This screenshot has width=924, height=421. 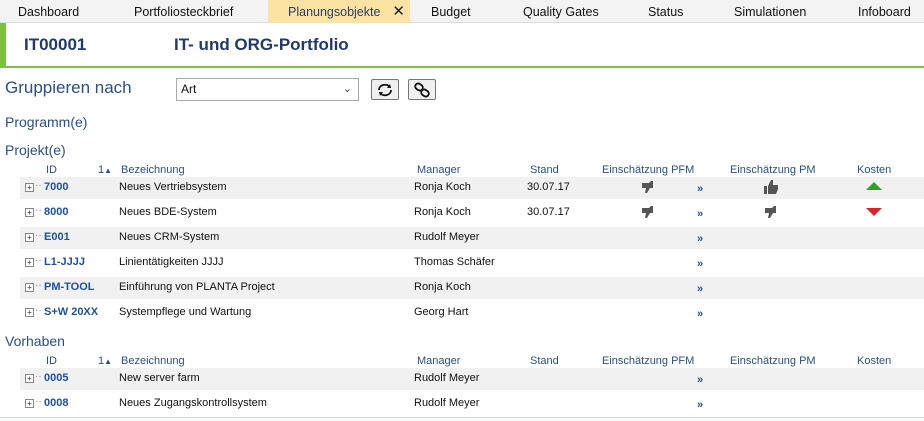 What do you see at coordinates (462, 45) in the screenshot?
I see `portfolio-header: IT00001 IT- und ORG-Portfolio` at bounding box center [462, 45].